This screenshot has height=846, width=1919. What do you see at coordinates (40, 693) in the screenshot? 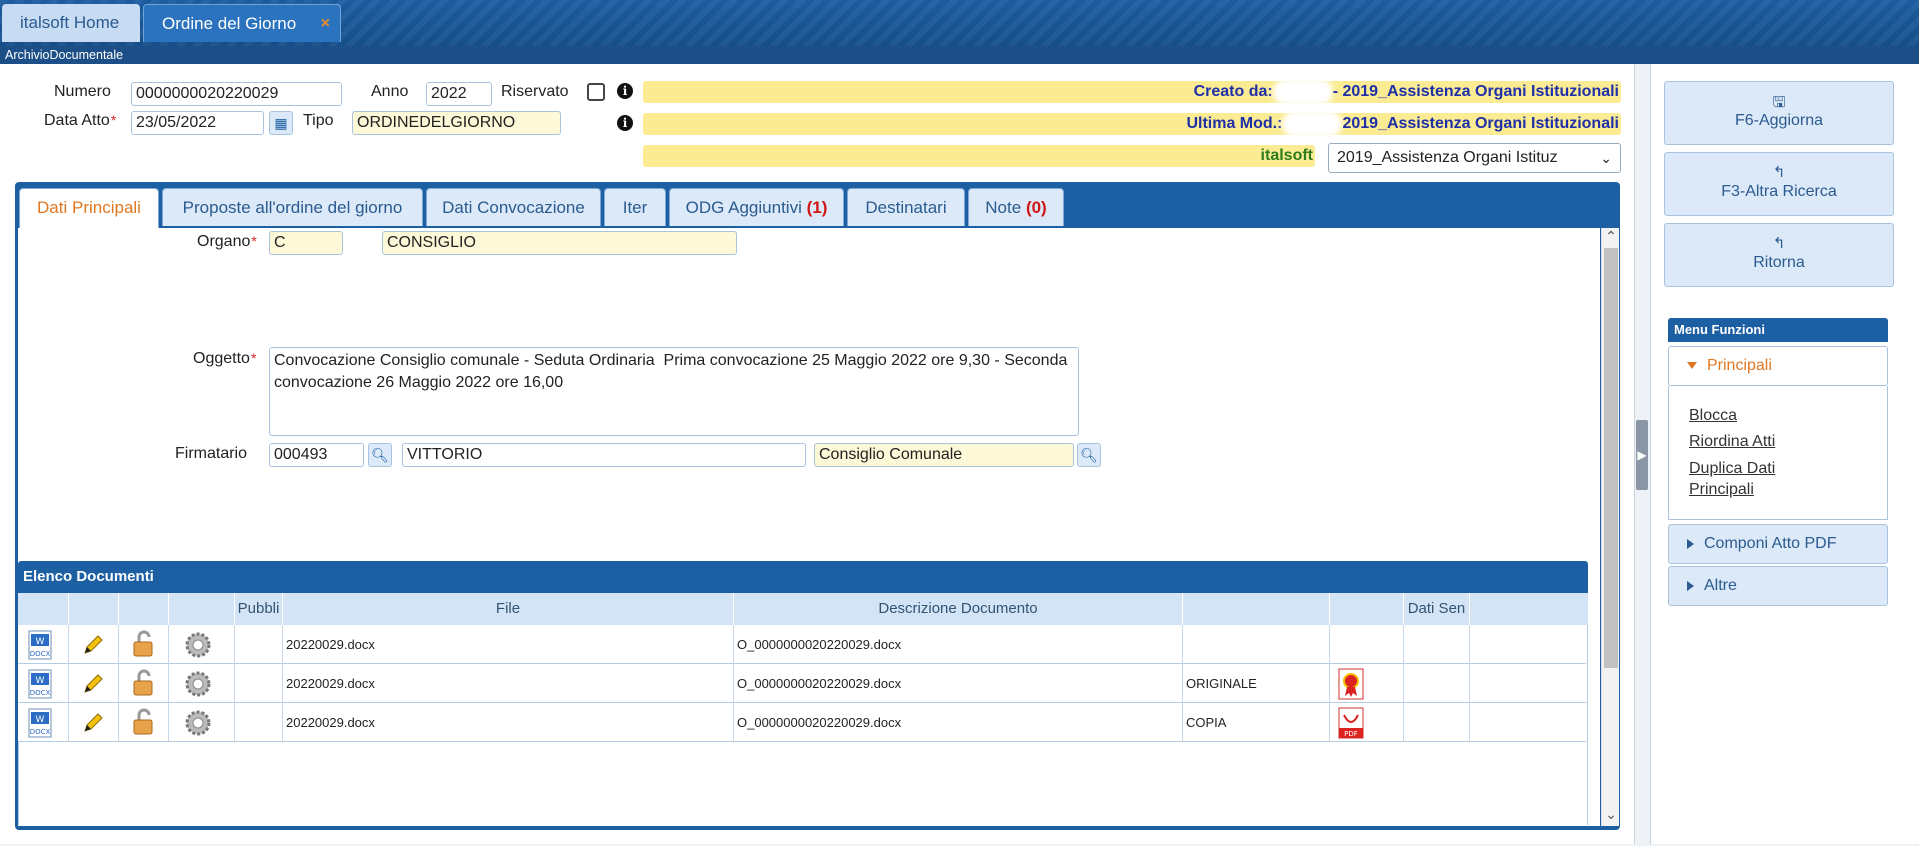
I see `svg-text: DOCX` at bounding box center [40, 693].